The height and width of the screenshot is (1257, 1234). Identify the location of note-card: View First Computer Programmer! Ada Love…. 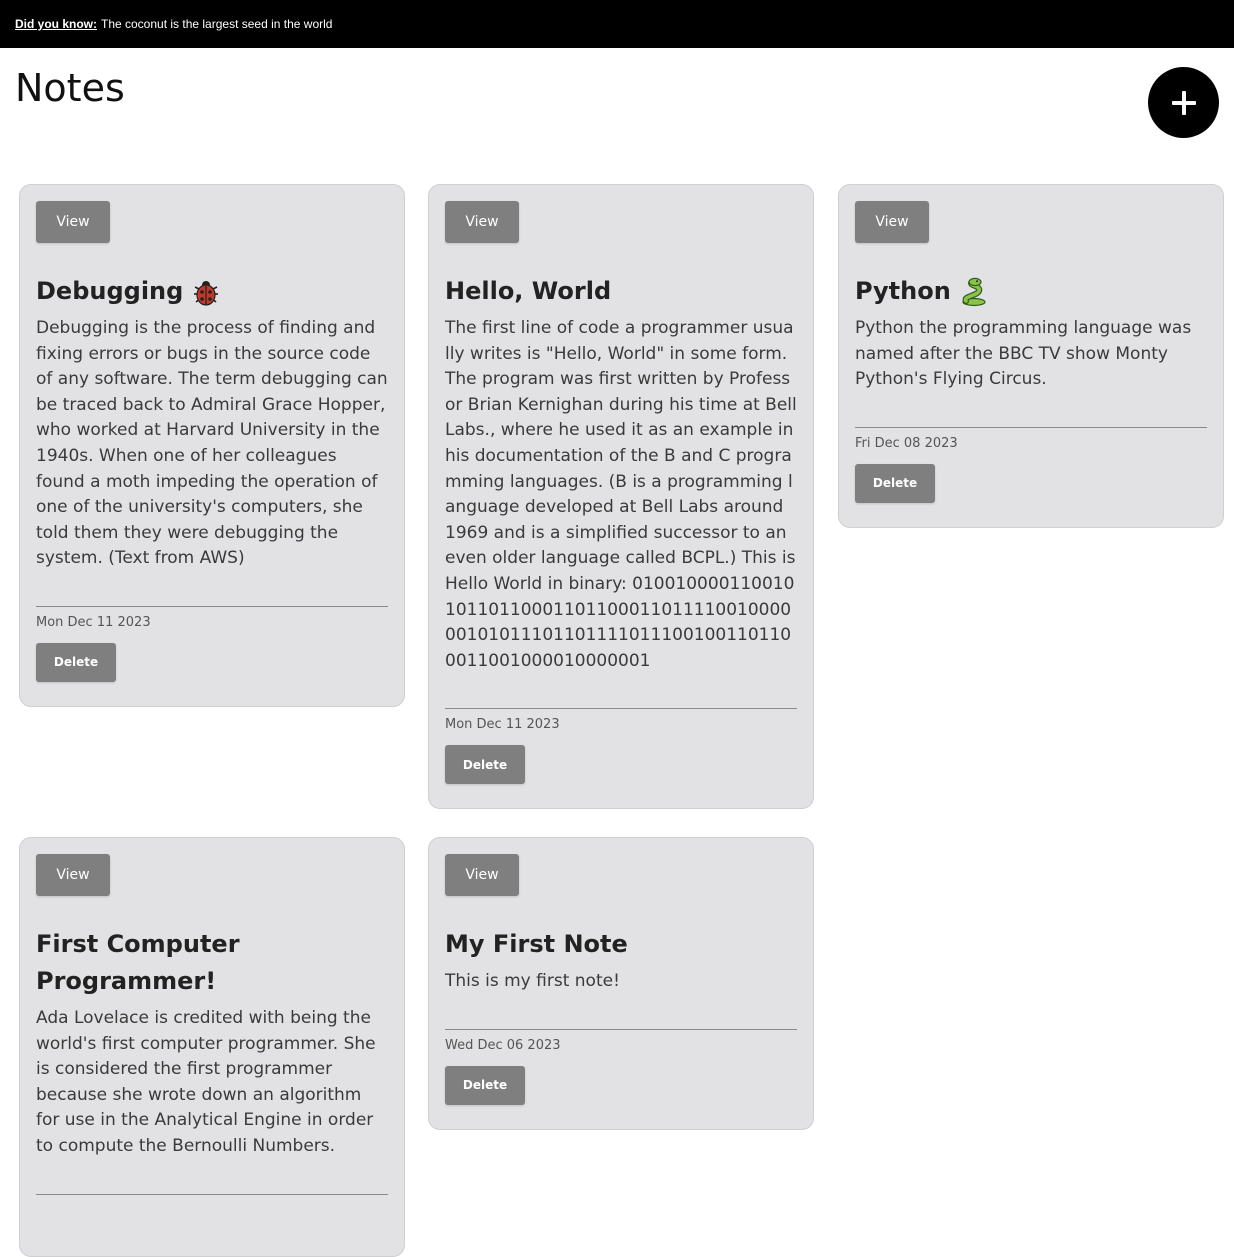
(212, 1047).